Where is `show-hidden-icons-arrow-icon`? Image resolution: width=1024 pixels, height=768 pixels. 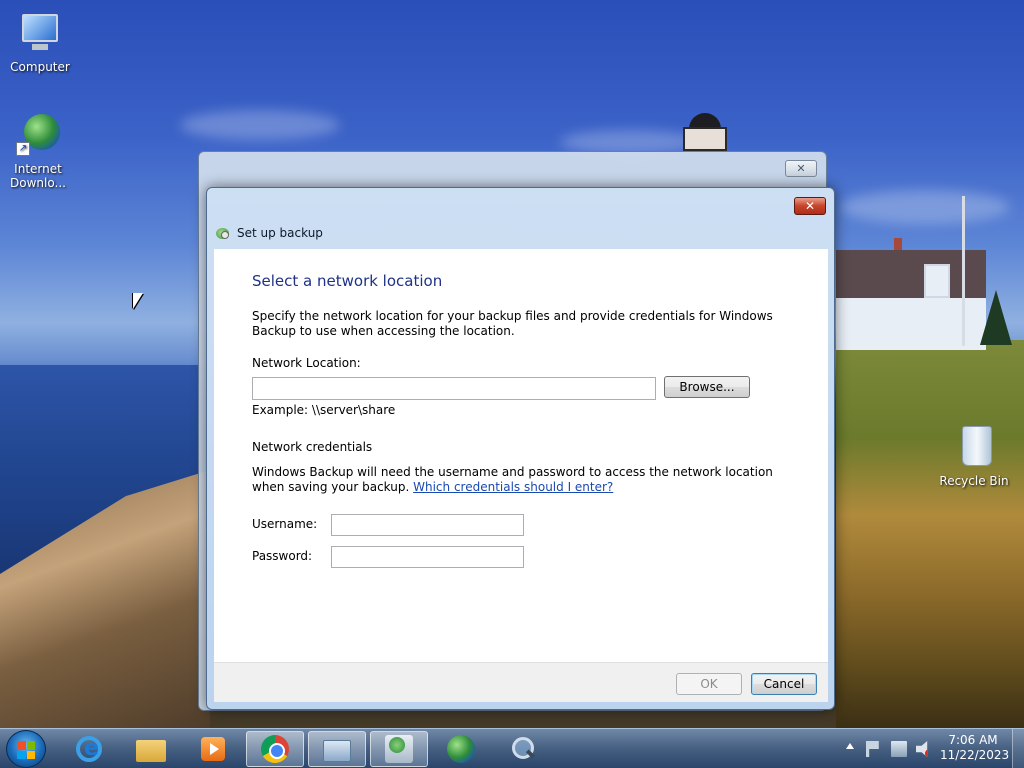 show-hidden-icons-arrow-icon is located at coordinates (850, 746).